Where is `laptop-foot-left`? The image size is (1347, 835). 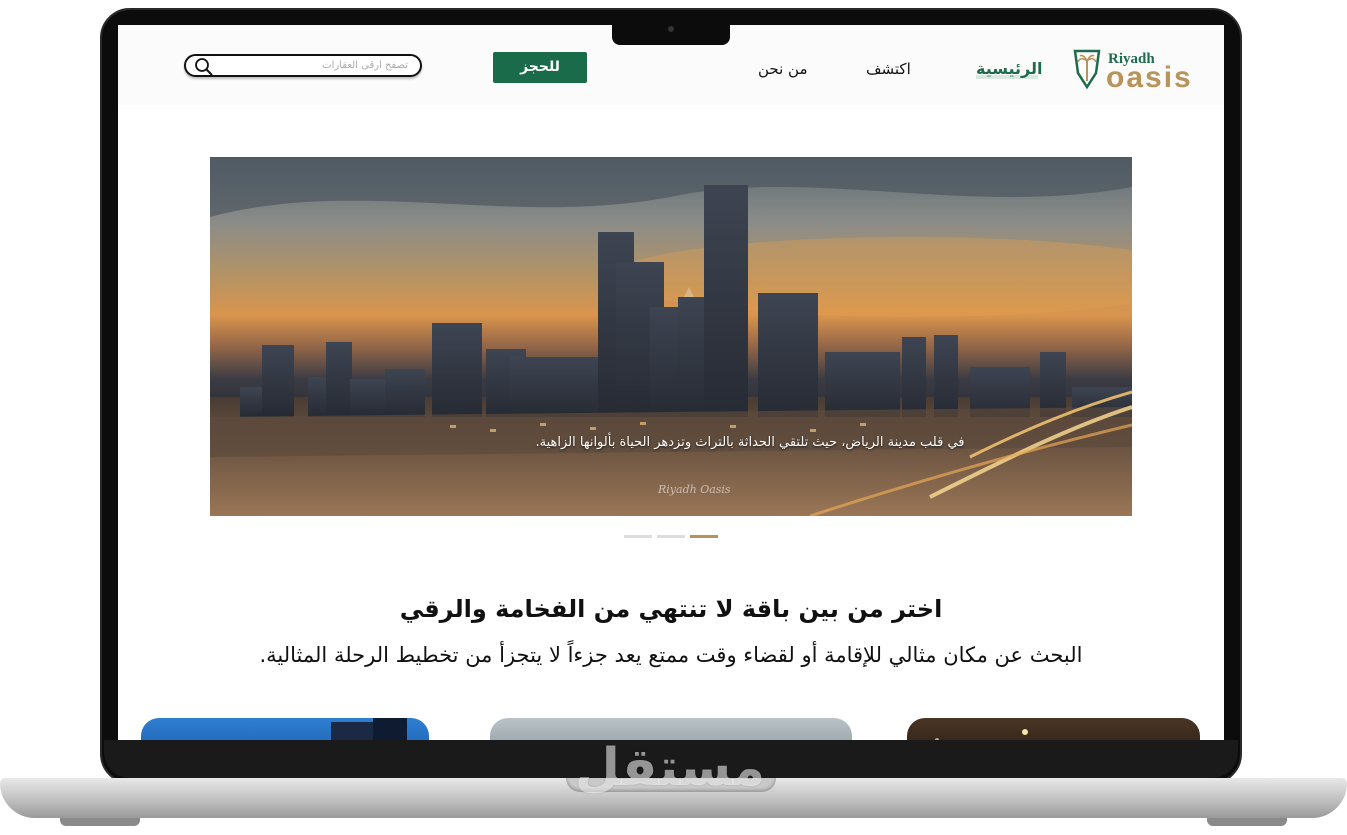 laptop-foot-left is located at coordinates (100, 822).